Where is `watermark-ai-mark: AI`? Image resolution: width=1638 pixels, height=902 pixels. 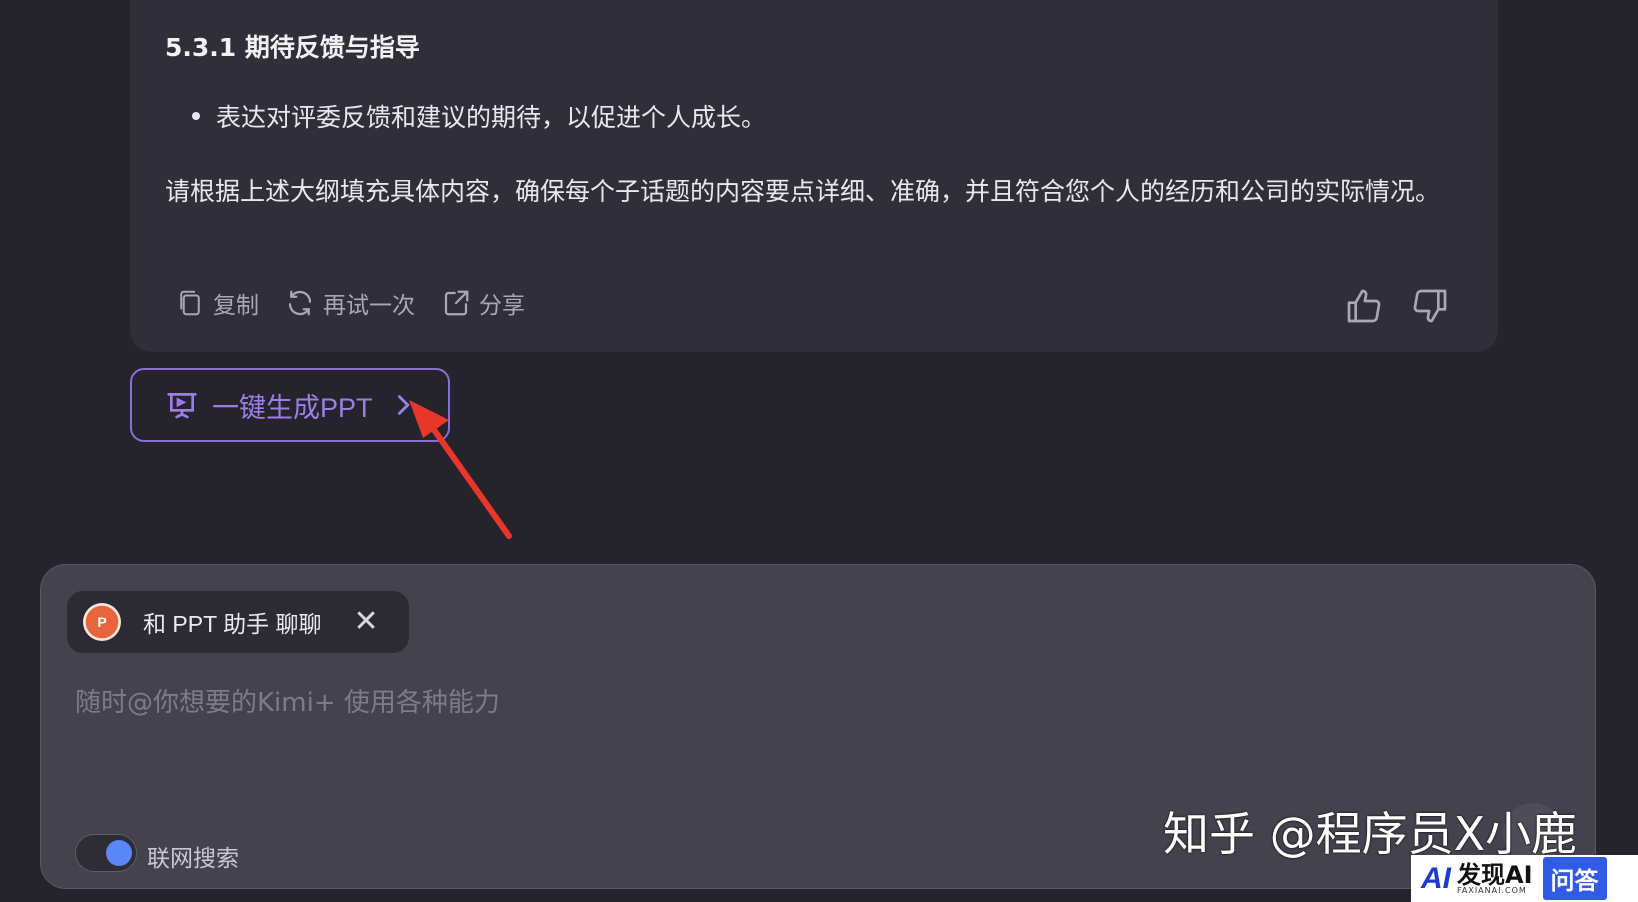 watermark-ai-mark: AI is located at coordinates (1436, 878).